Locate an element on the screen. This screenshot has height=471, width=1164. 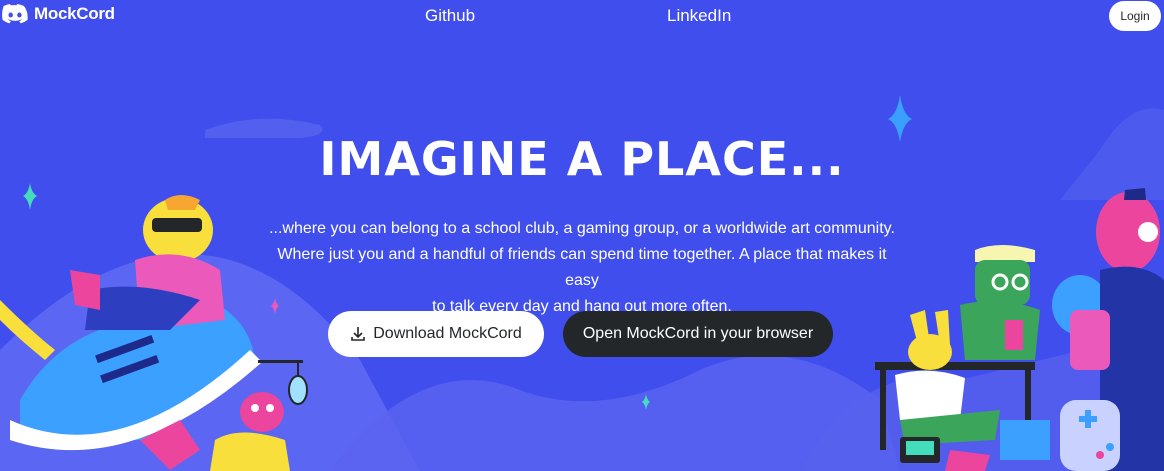
drink-cup is located at coordinates (1014, 335).